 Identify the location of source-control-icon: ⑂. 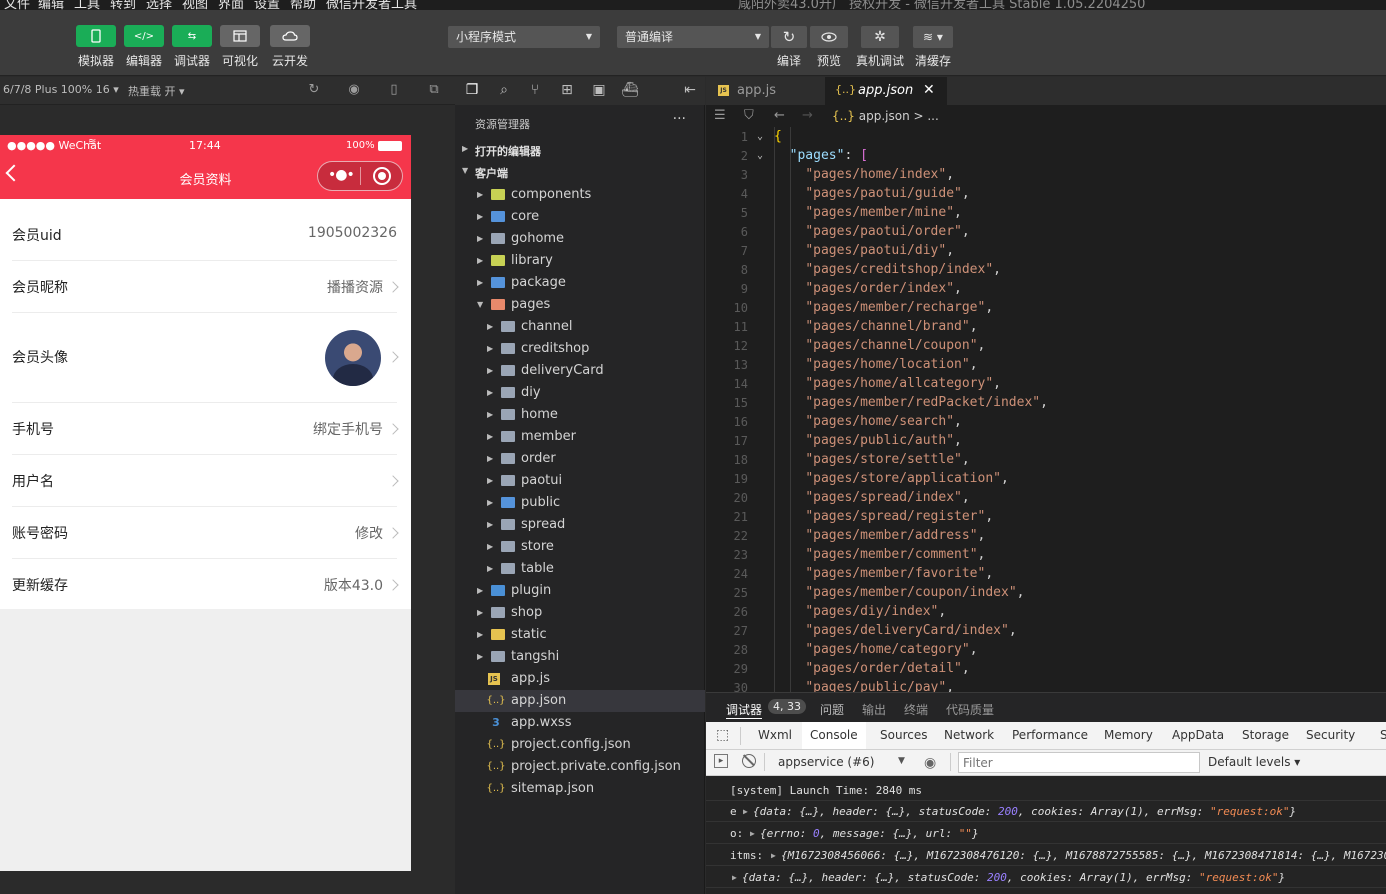
(535, 90).